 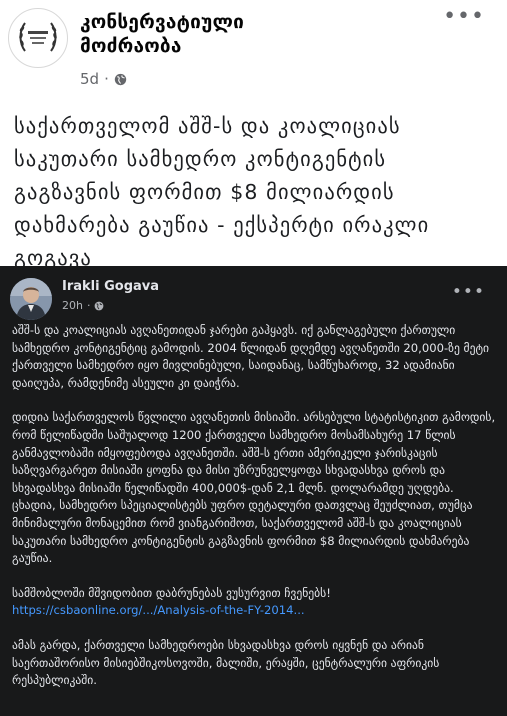 What do you see at coordinates (89, 79) in the screenshot?
I see `post-time: 5d` at bounding box center [89, 79].